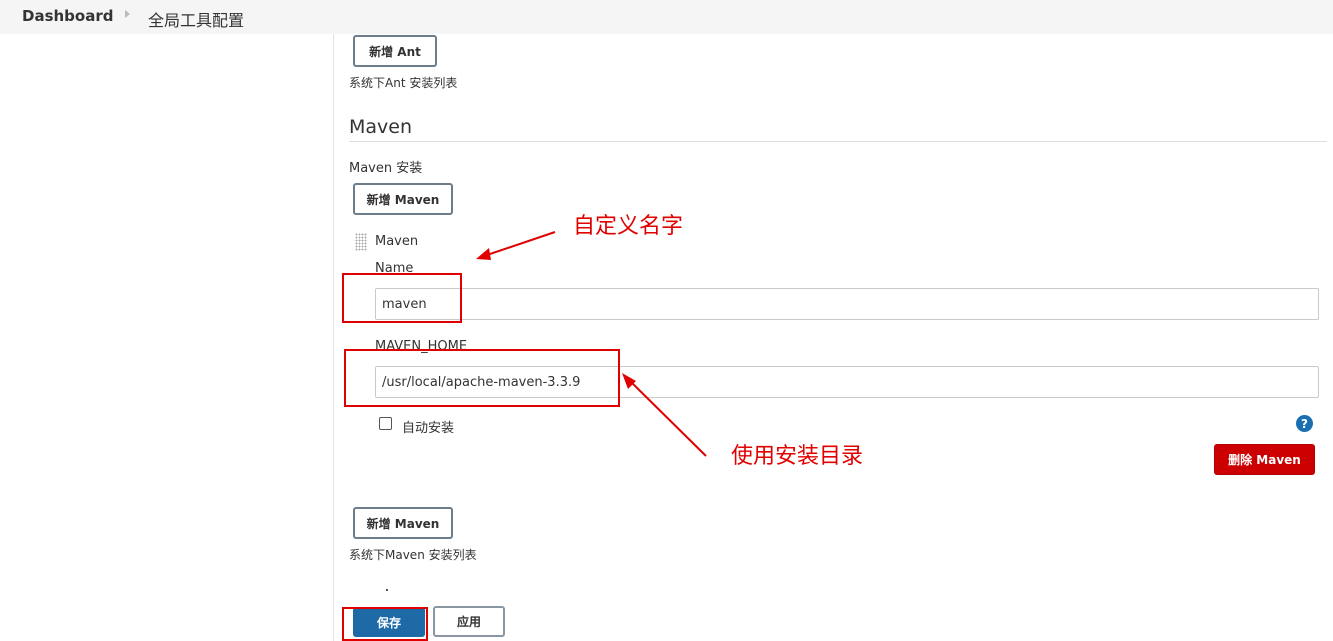 The width and height of the screenshot is (1333, 641). What do you see at coordinates (519, 244) in the screenshot?
I see `arrow-line-name` at bounding box center [519, 244].